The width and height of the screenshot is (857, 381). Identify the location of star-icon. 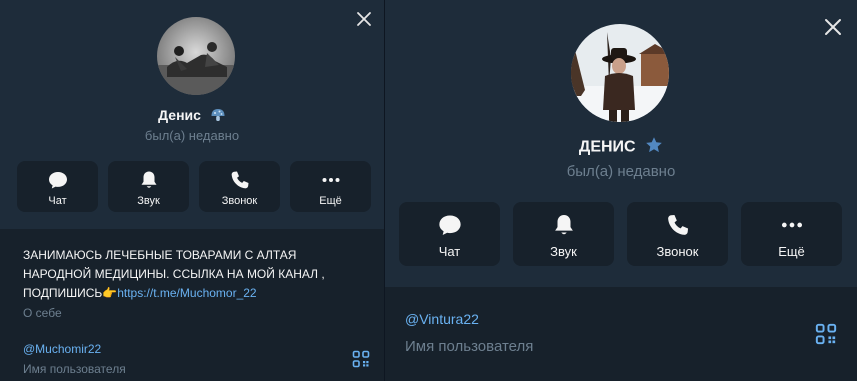
(654, 147).